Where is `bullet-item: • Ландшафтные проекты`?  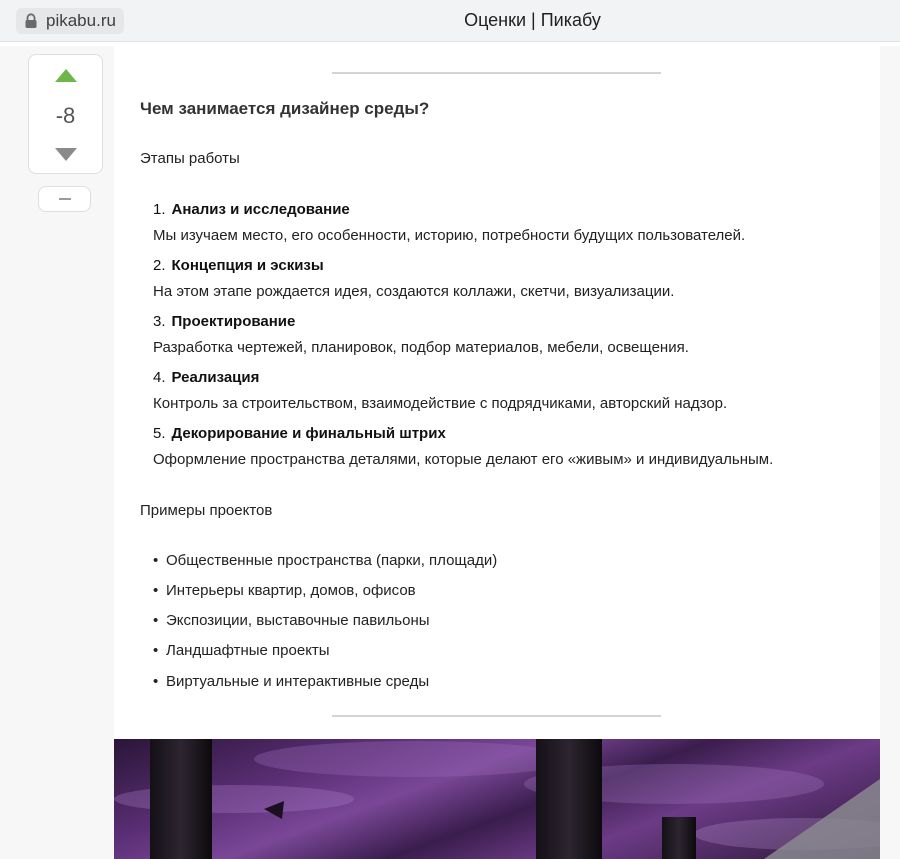
bullet-item: • Ландшафтные проекты is located at coordinates (241, 650).